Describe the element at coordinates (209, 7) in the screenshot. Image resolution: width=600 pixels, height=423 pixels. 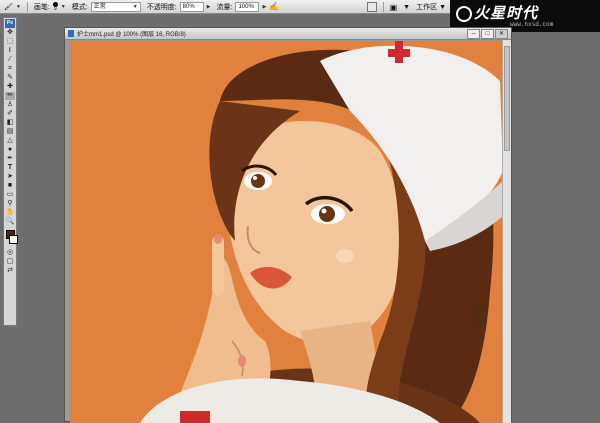
I see `opacity-slider-arrow-icon: ▶` at that location.